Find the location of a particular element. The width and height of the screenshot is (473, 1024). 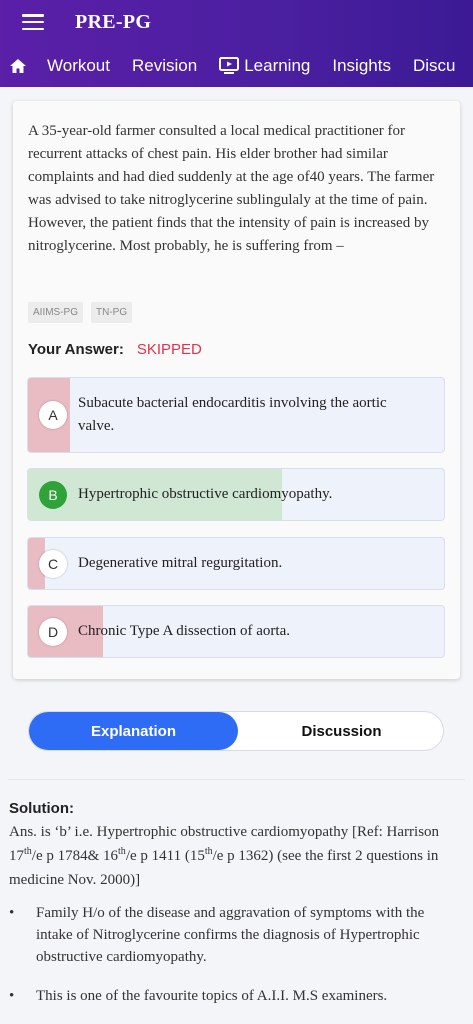

solution-sup-1: th is located at coordinates (28, 851).